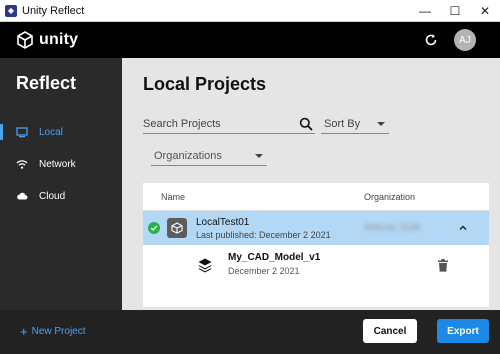 This screenshot has height=354, width=500. I want to click on sidebar-title: Reflect, so click(46, 83).